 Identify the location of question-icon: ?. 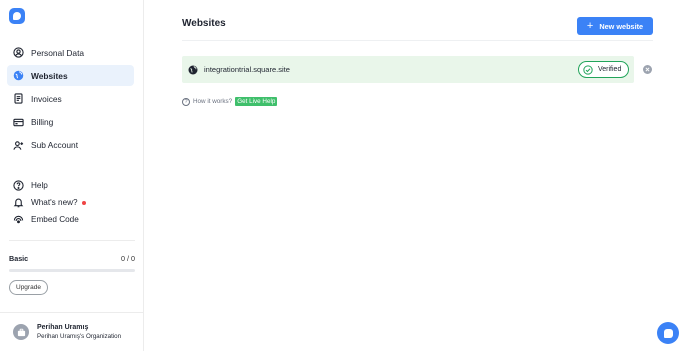
(186, 101).